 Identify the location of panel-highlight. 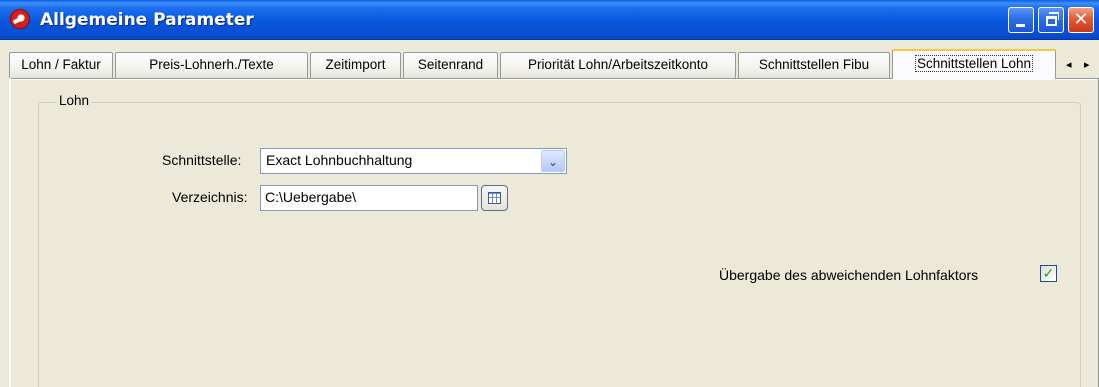
(10, 232).